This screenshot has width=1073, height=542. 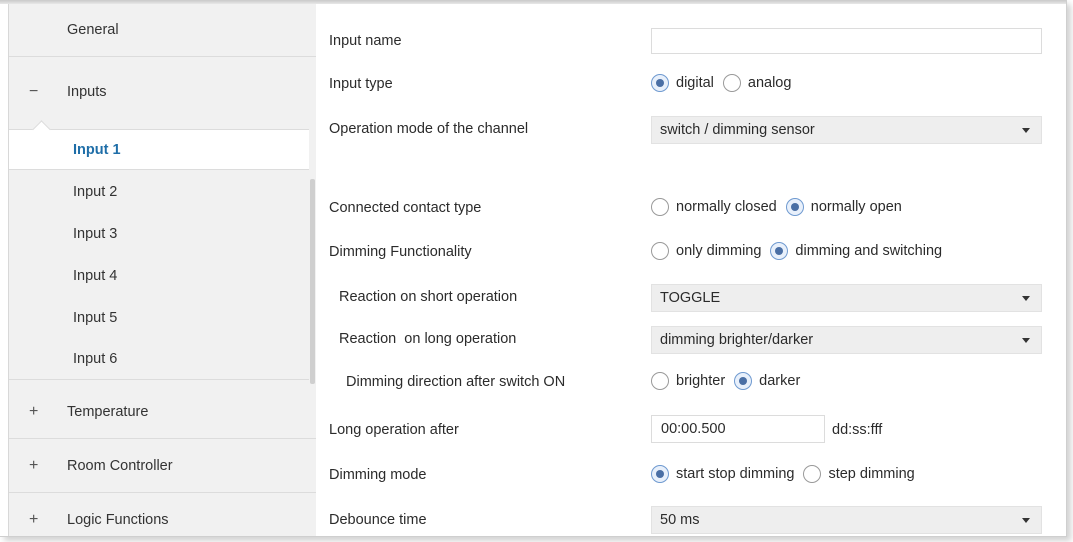 I want to click on sidebar-item-room-controller: + Room Controller, so click(x=162, y=466).